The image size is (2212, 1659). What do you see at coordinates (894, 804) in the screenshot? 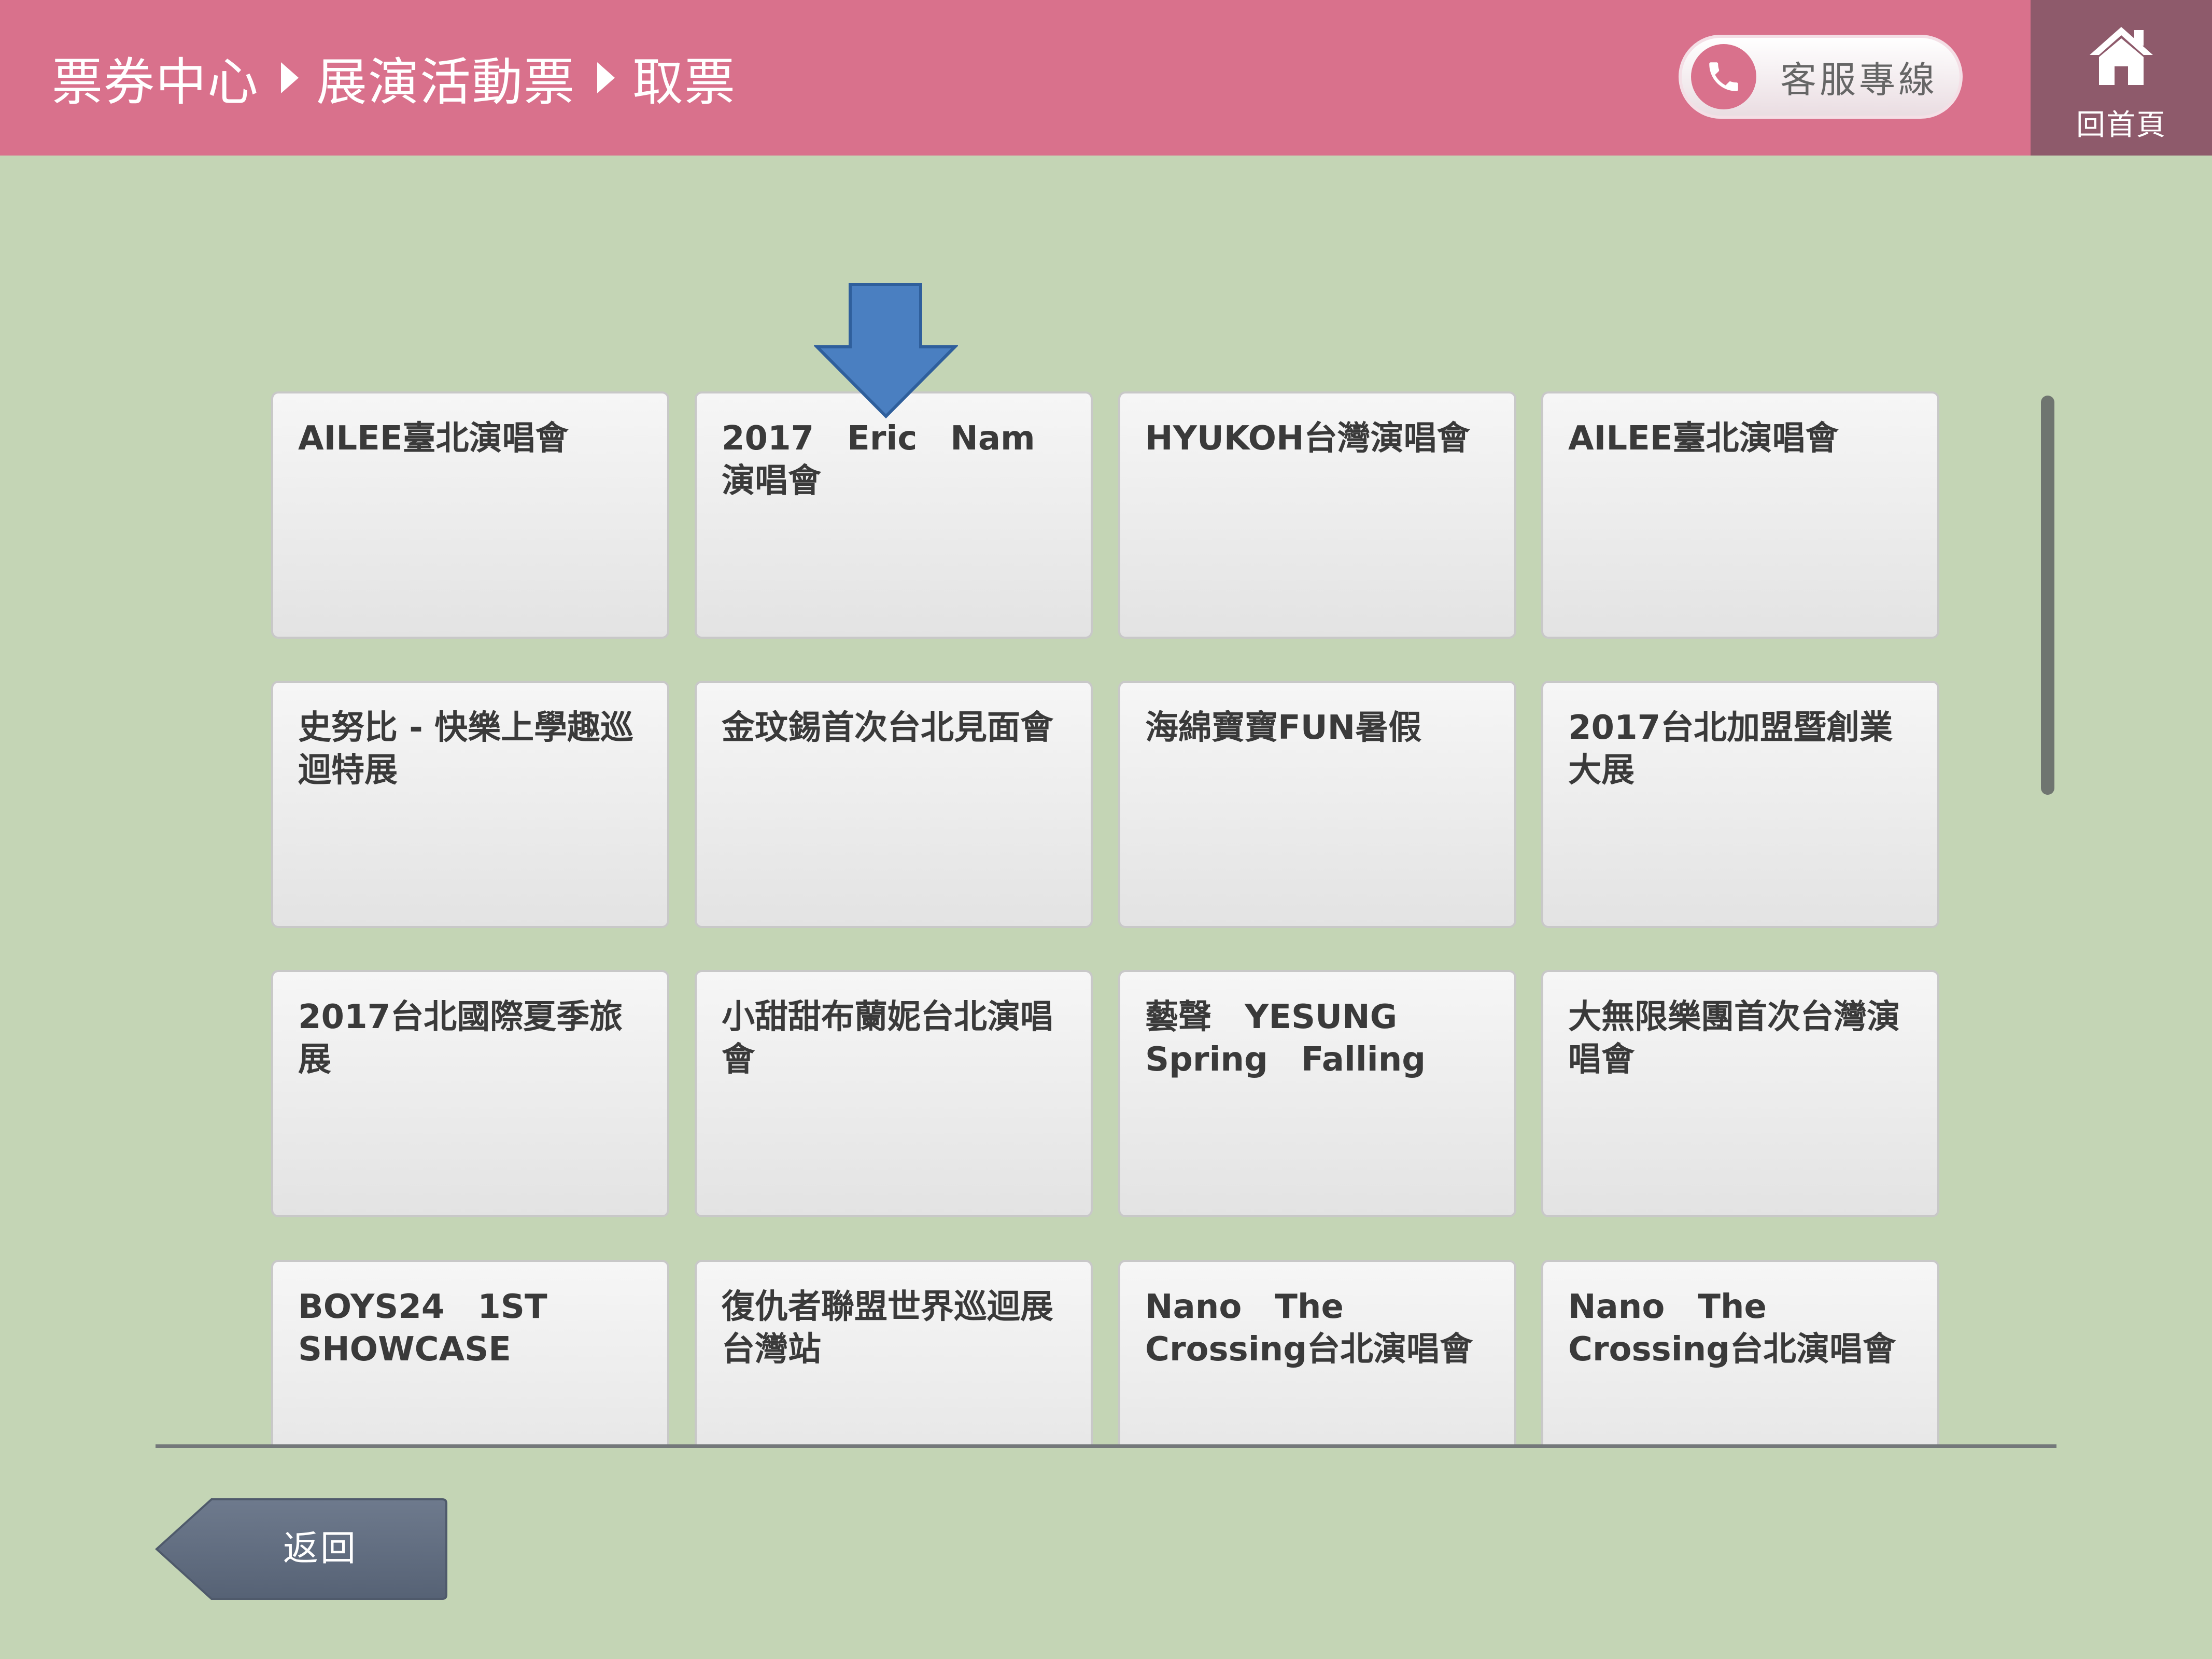
I see `event-tile: 金玟錫首次台北見面會` at bounding box center [894, 804].